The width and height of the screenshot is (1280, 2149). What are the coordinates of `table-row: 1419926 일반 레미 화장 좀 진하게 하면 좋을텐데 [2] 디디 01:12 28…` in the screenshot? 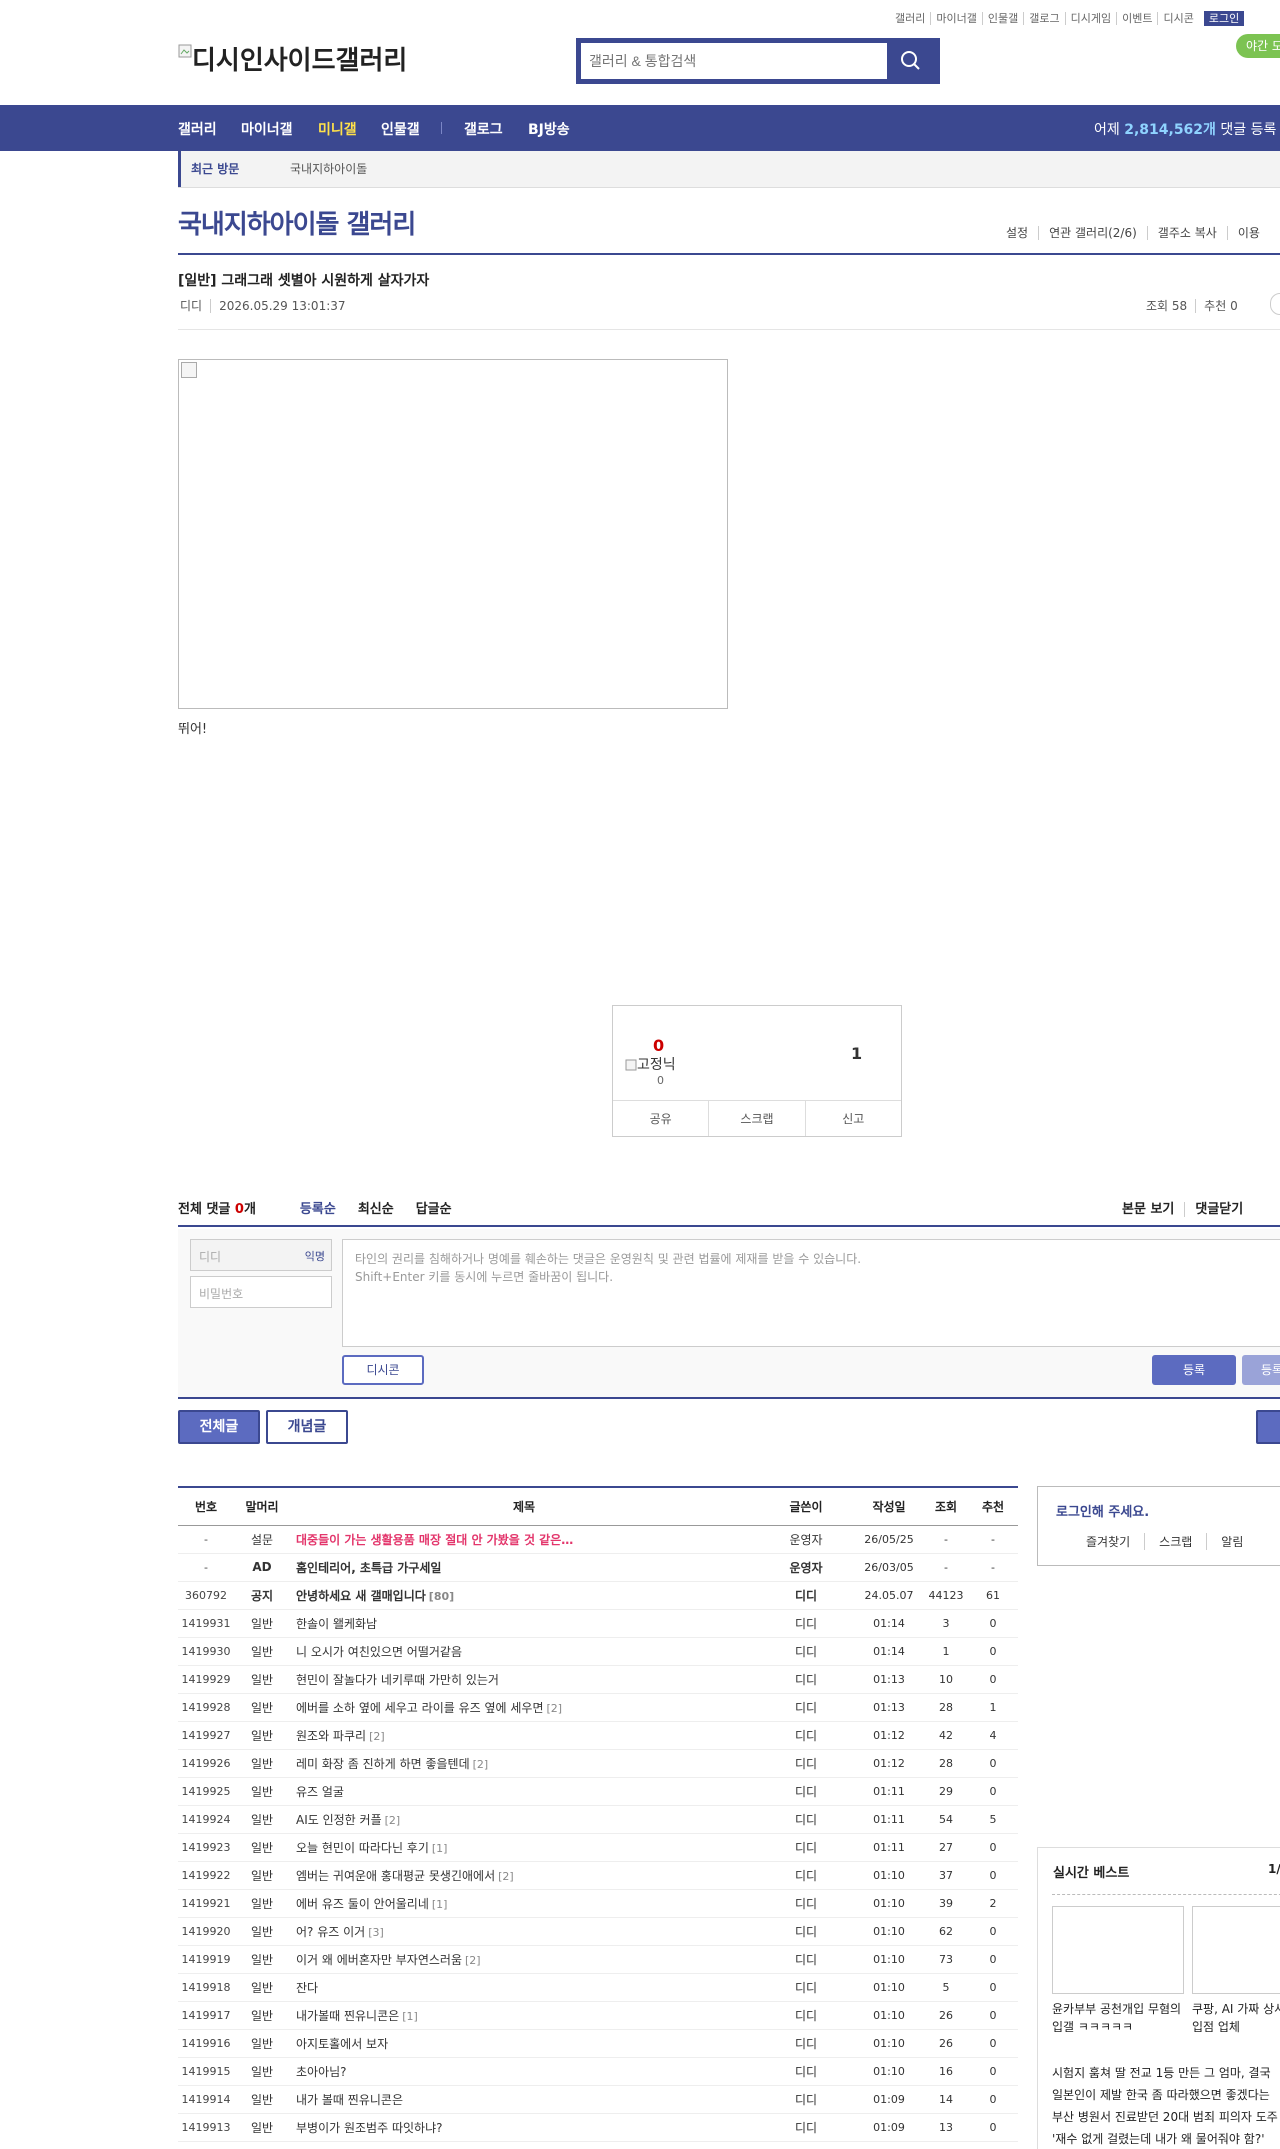 It's located at (598, 1763).